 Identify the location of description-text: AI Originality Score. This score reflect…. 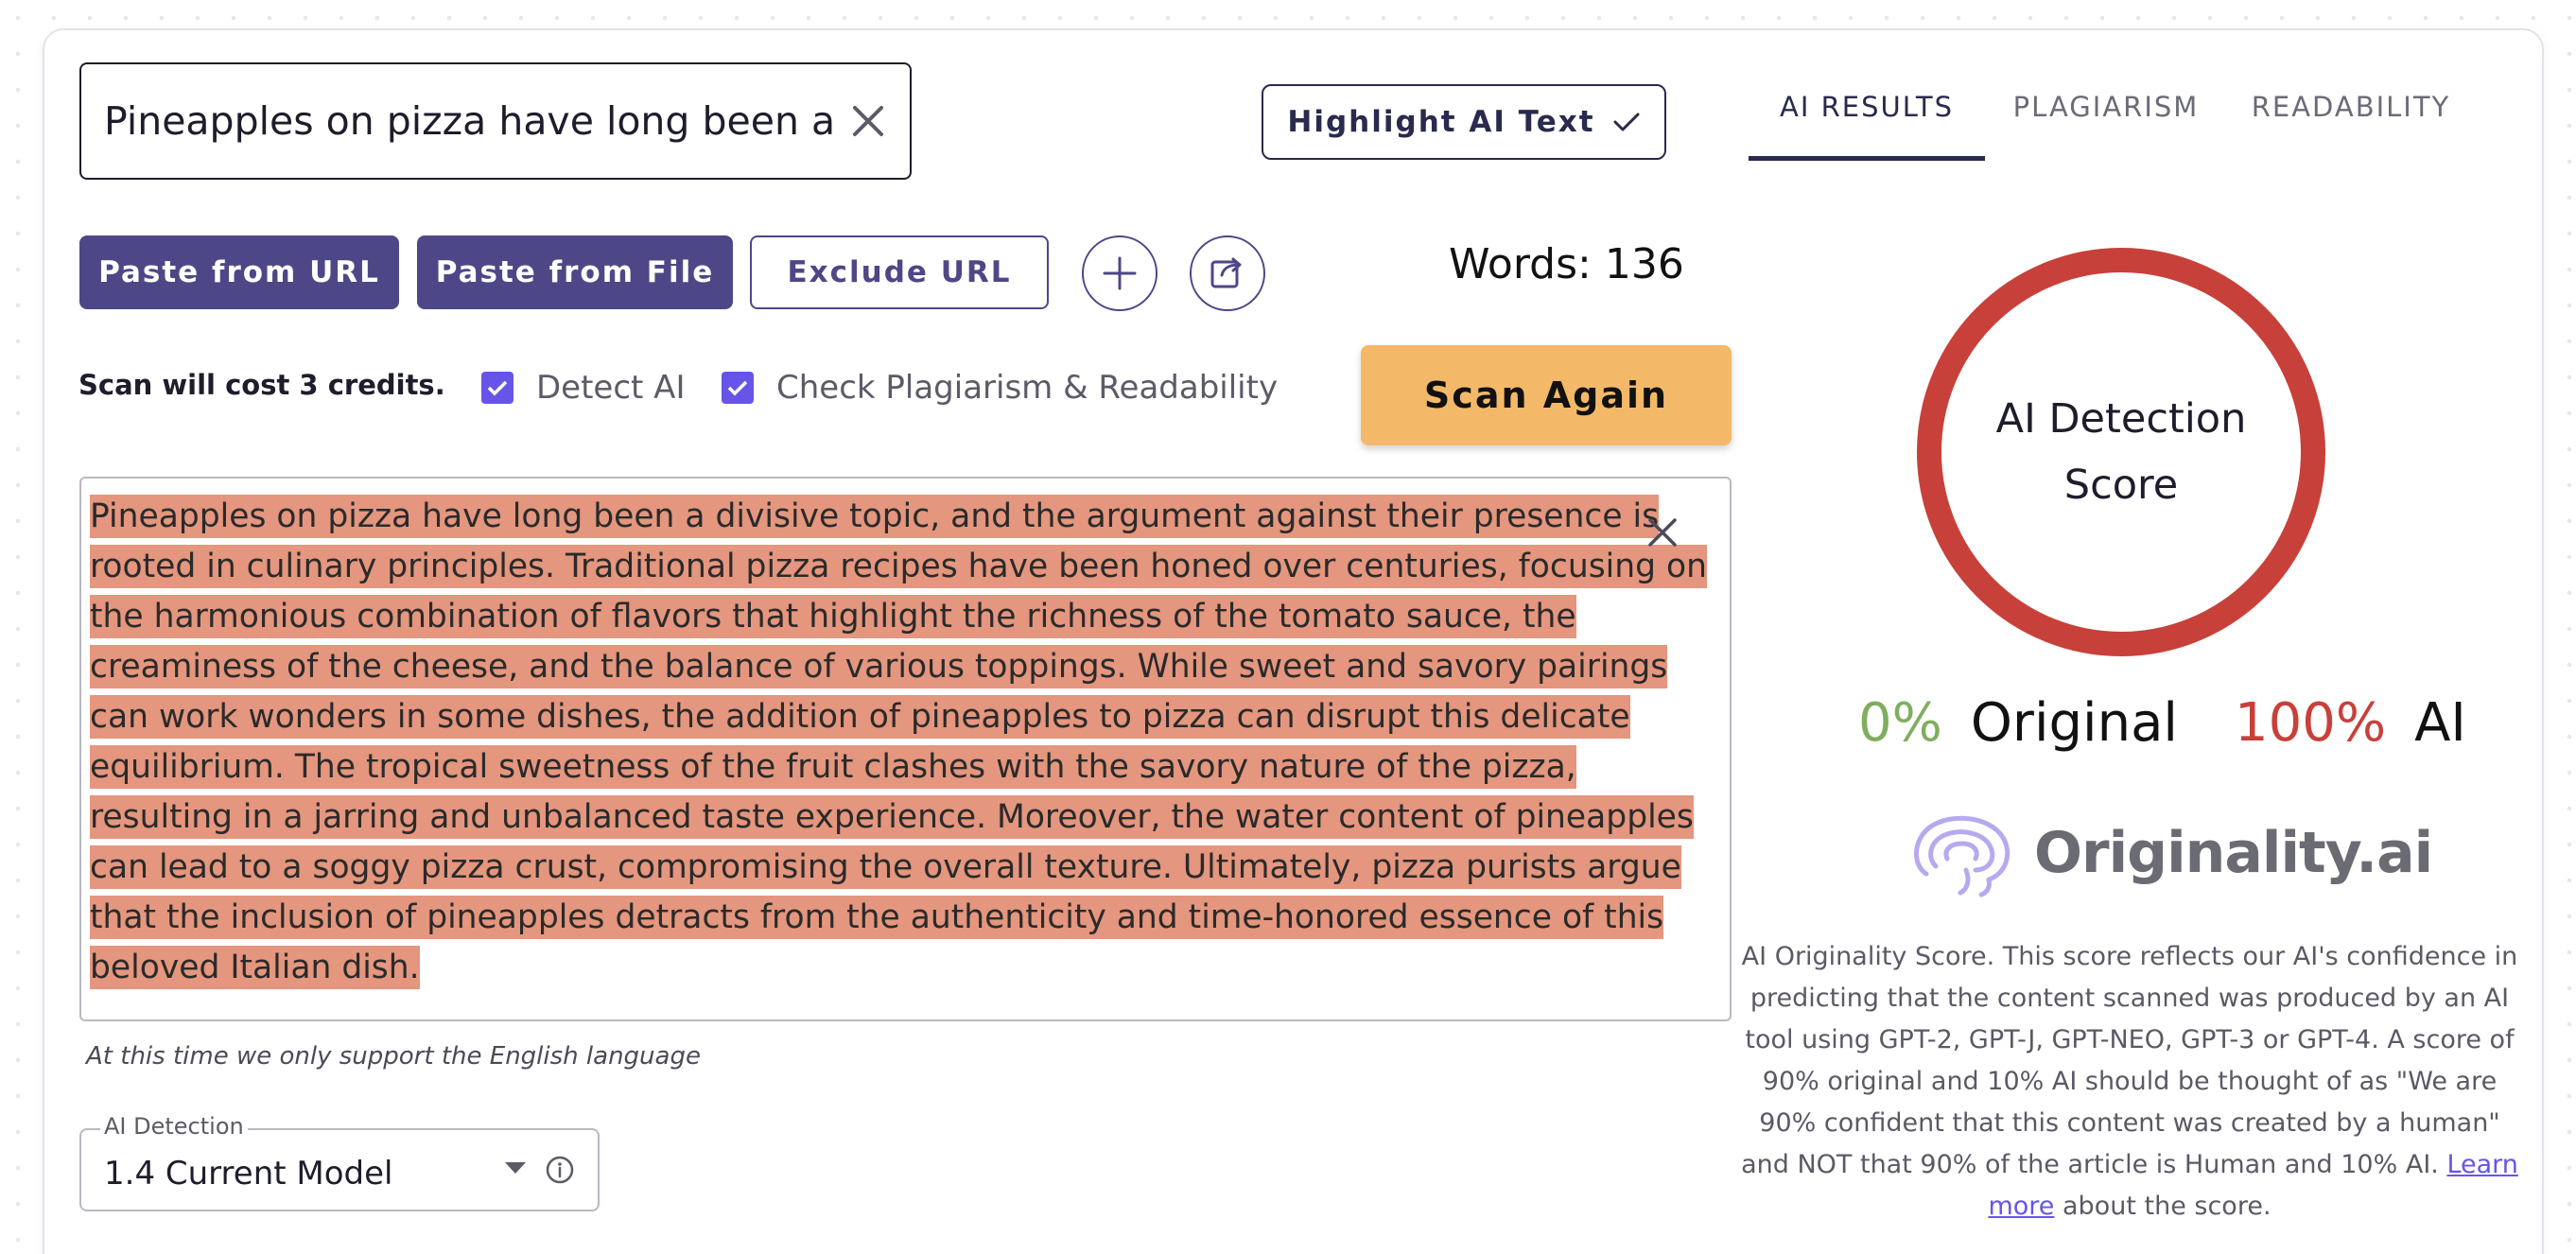
(2129, 1061).